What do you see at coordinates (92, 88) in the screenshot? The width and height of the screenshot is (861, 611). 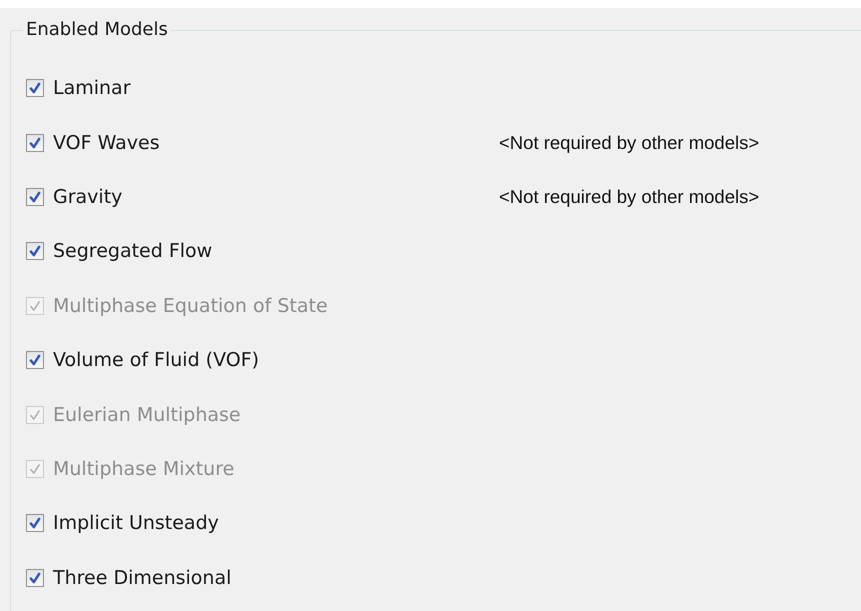 I see `model-label: Laminar` at bounding box center [92, 88].